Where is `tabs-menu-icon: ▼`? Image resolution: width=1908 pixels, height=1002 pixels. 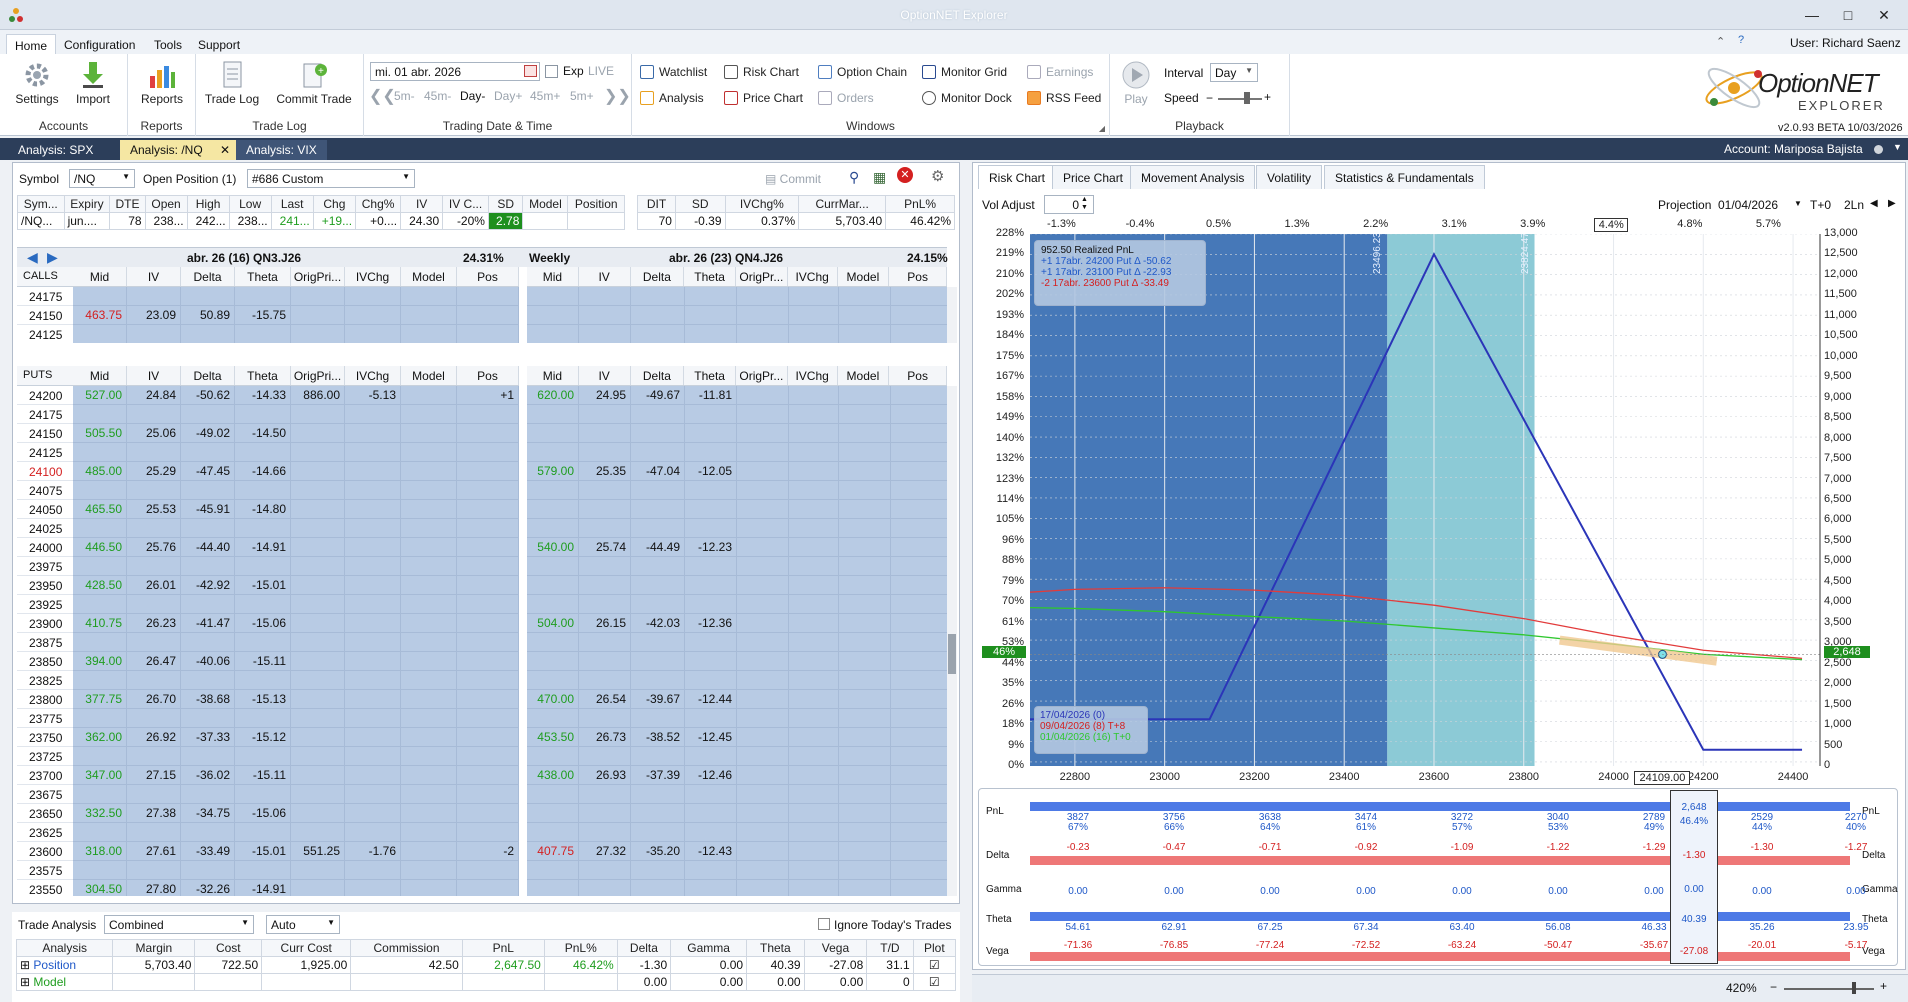 tabs-menu-icon: ▼ is located at coordinates (1897, 147).